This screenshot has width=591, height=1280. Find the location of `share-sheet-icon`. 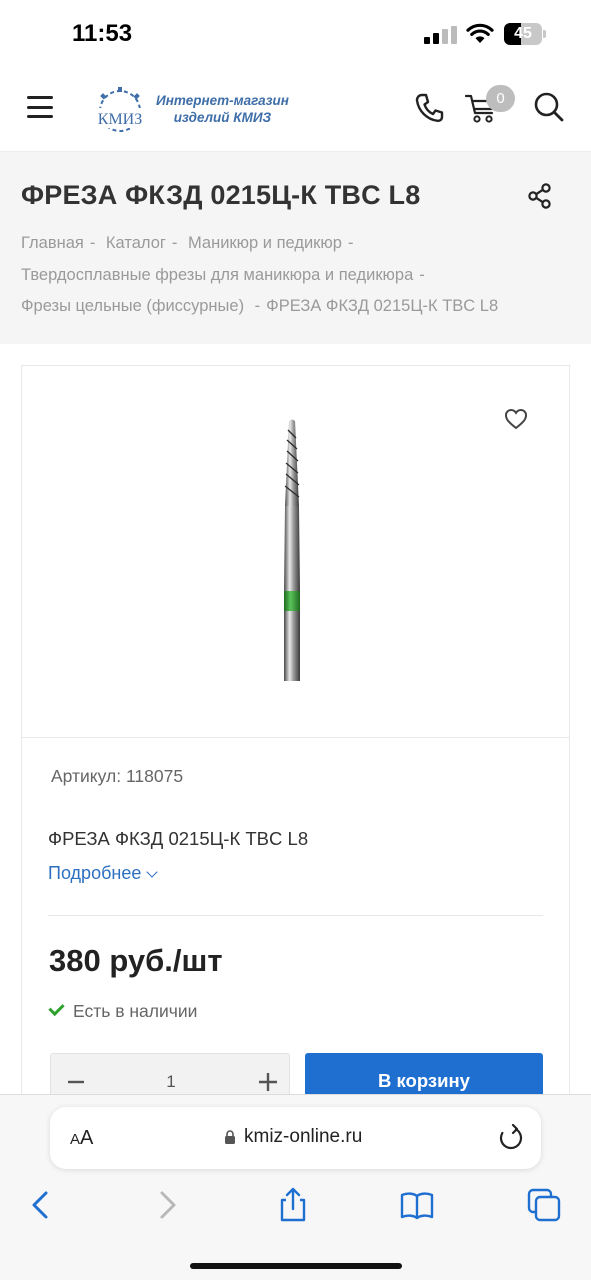

share-sheet-icon is located at coordinates (293, 1205).